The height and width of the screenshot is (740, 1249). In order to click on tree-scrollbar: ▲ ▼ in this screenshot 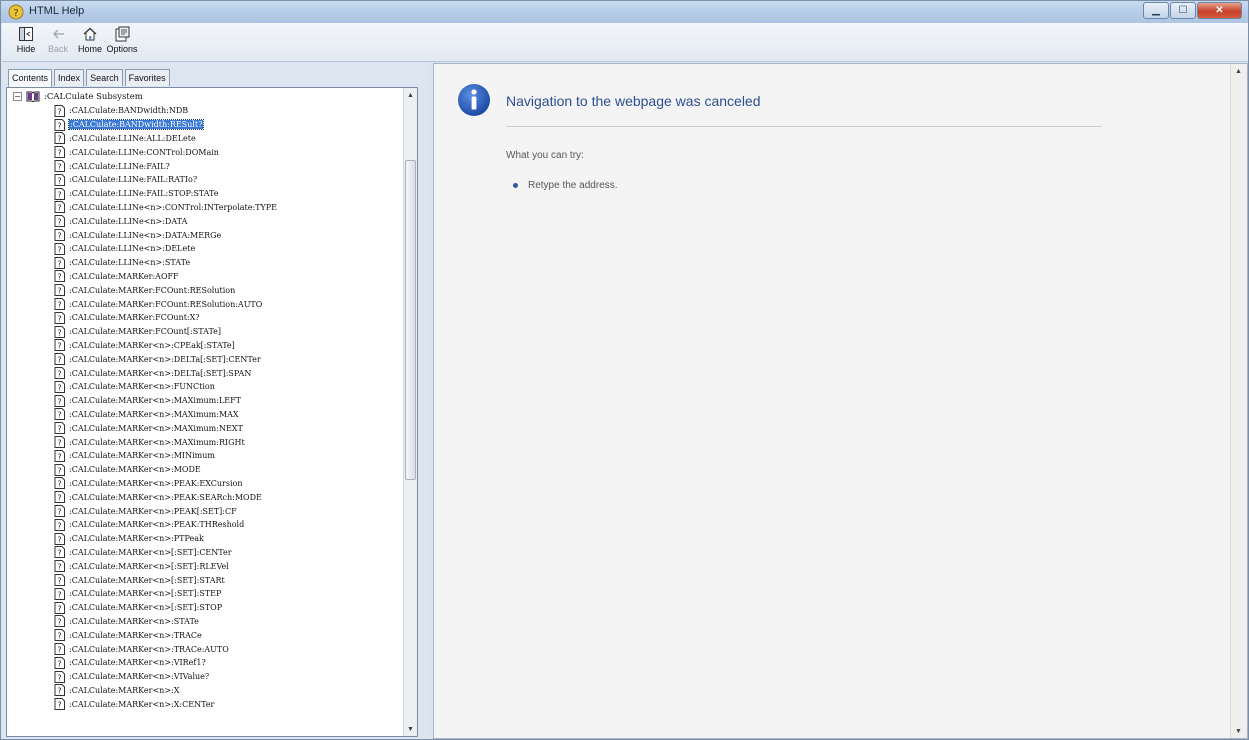, I will do `click(410, 412)`.